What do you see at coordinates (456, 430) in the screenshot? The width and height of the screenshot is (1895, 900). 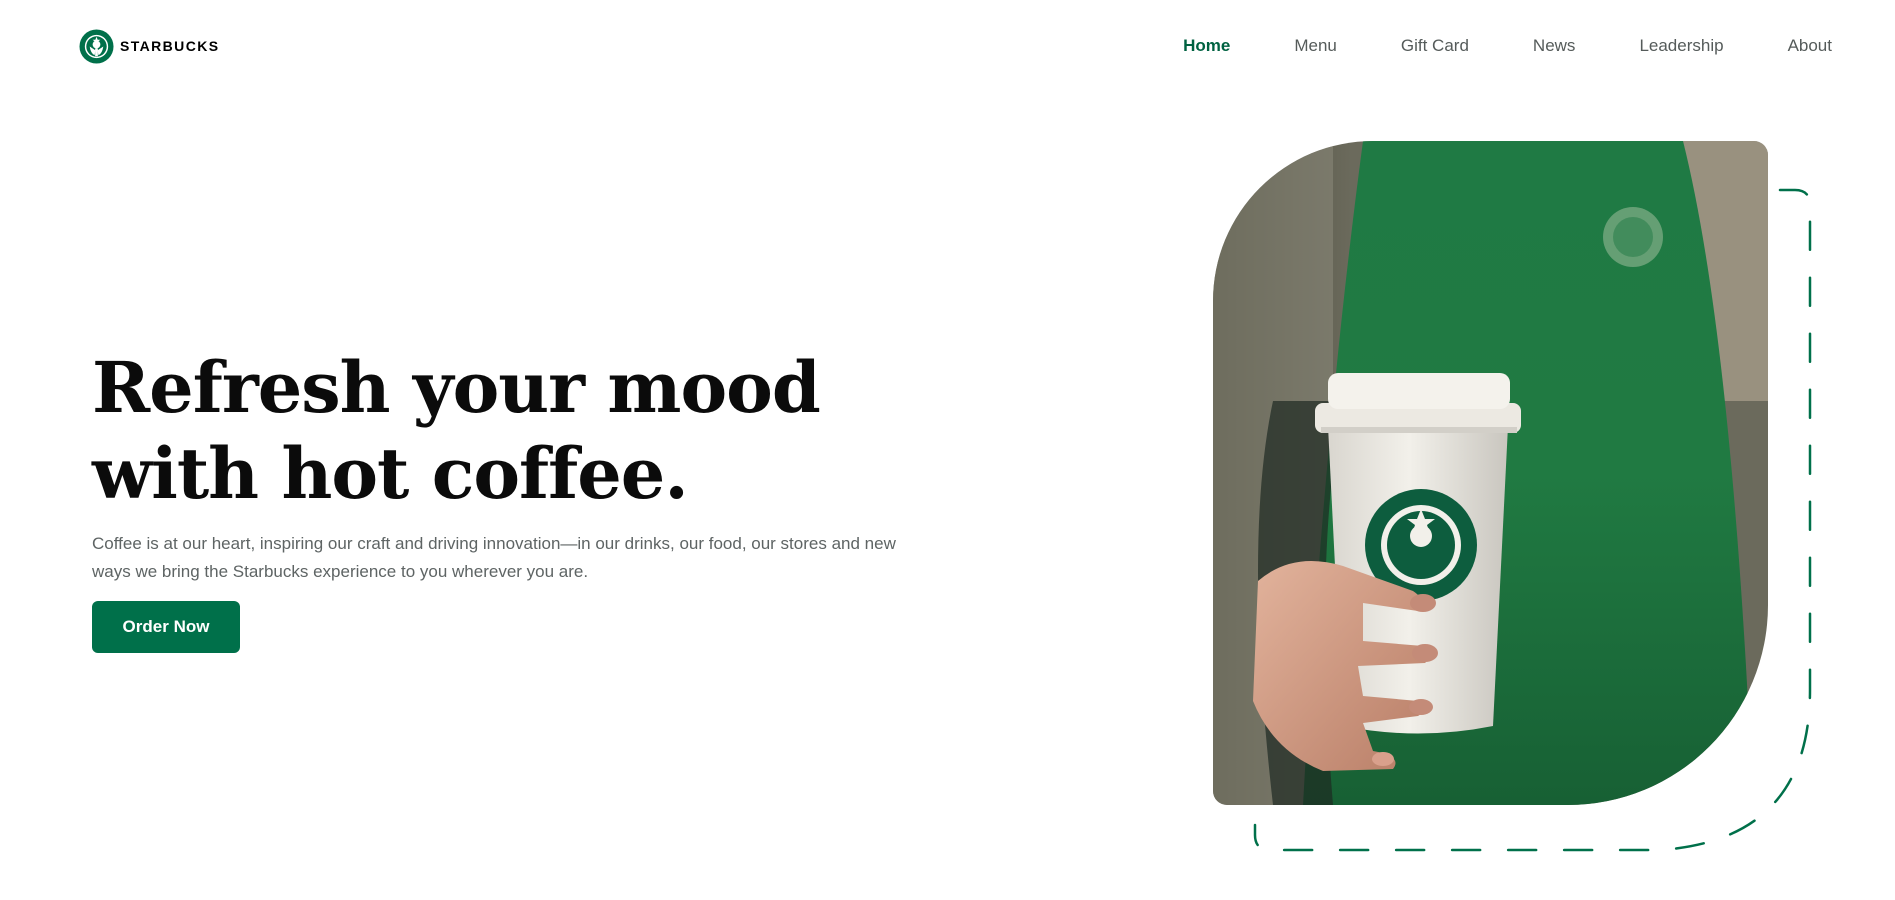 I see `hero-title: Refresh your mood with hot coffee.` at bounding box center [456, 430].